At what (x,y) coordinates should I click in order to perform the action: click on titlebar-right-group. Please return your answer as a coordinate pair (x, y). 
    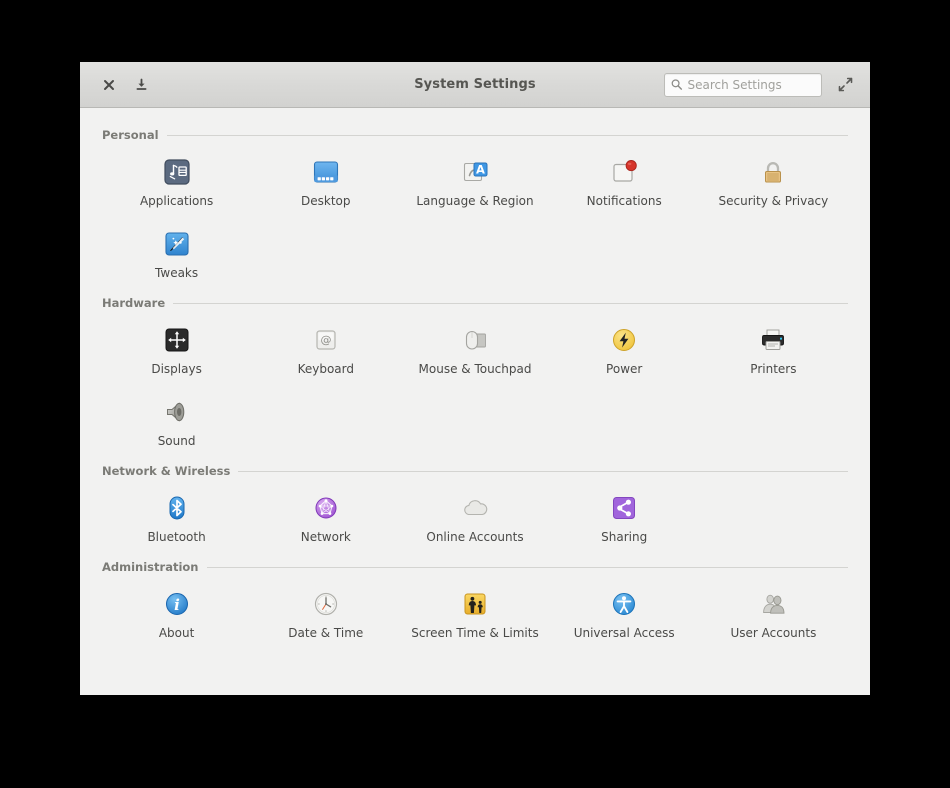
    Looking at the image, I should click on (761, 85).